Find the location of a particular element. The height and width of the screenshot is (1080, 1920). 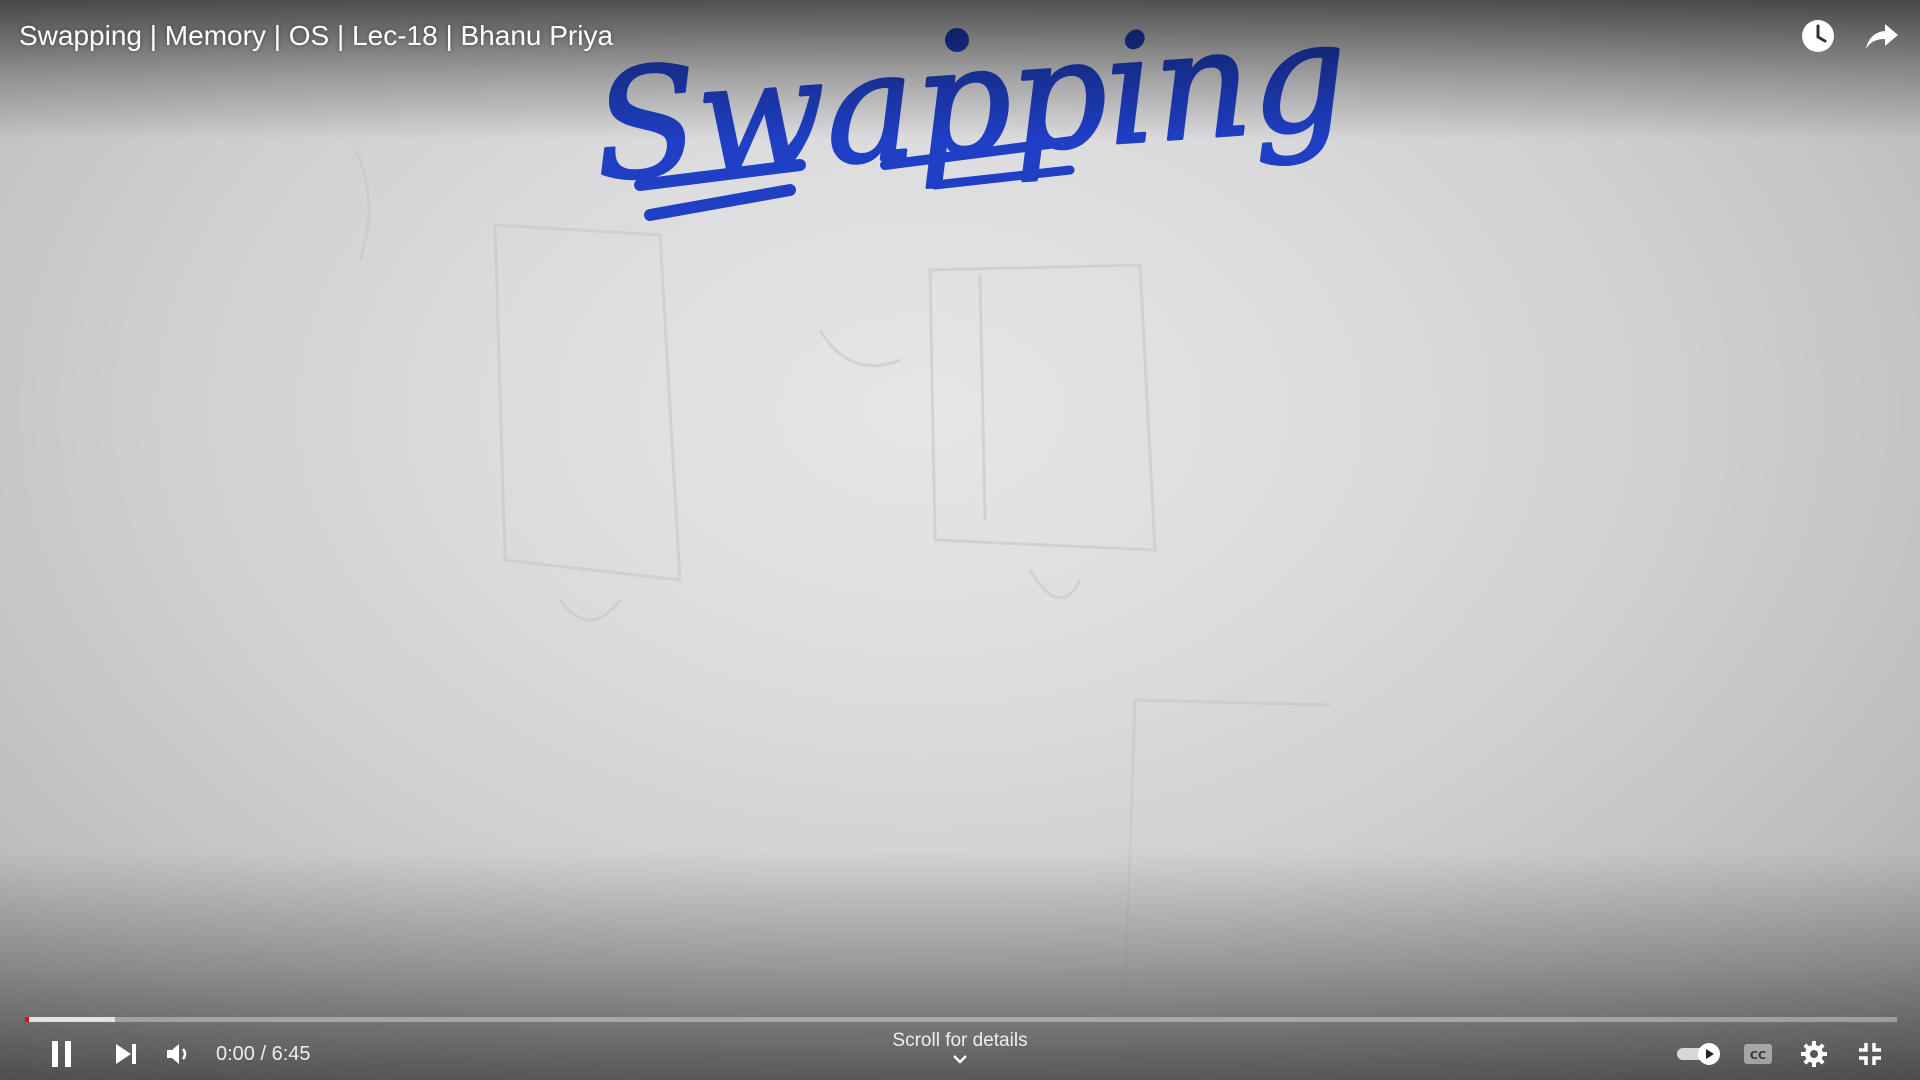

volume-button is located at coordinates (178, 1054).